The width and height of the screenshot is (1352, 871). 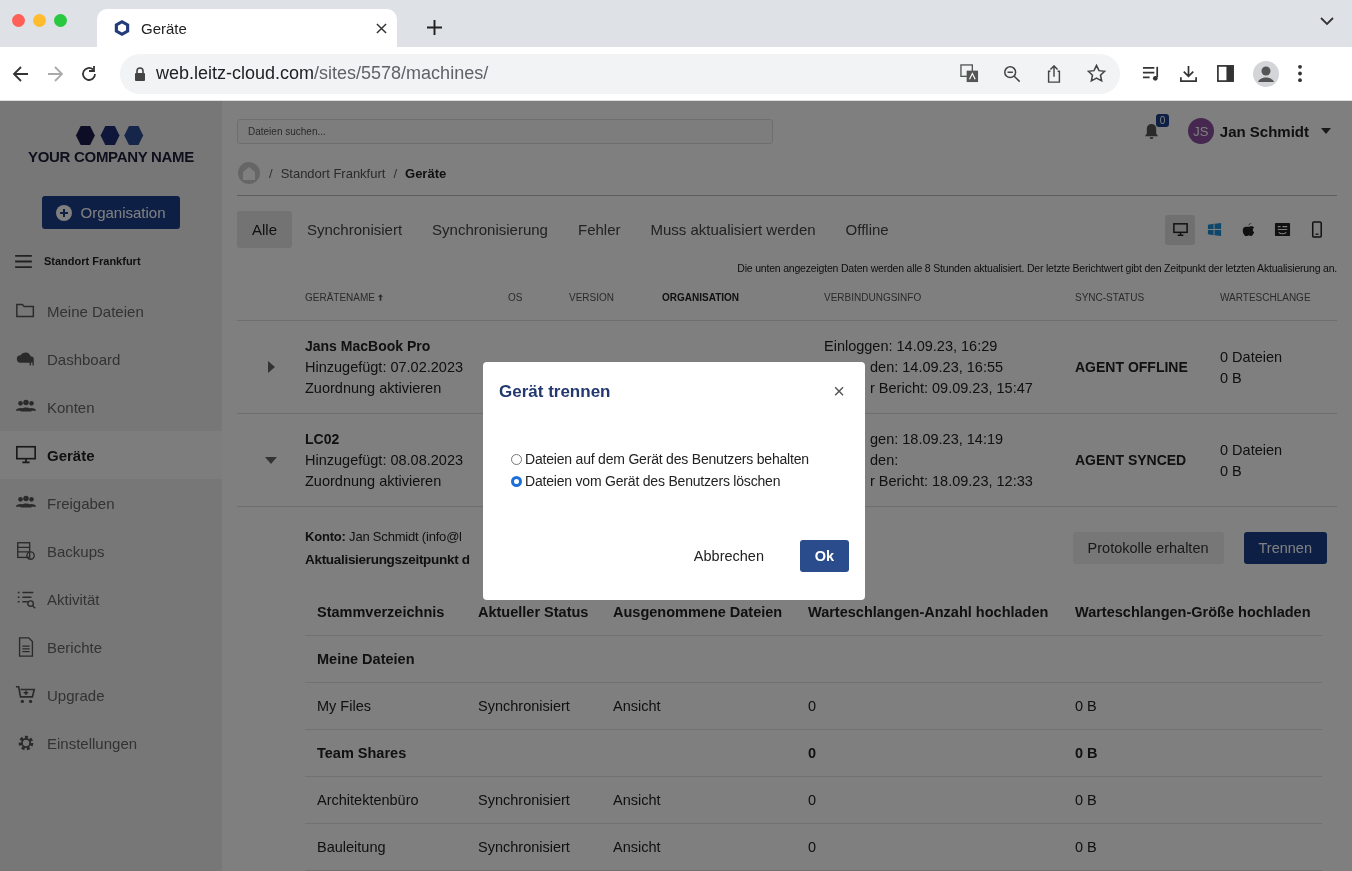 I want to click on sidebar-item: Geräte, so click(x=111, y=455).